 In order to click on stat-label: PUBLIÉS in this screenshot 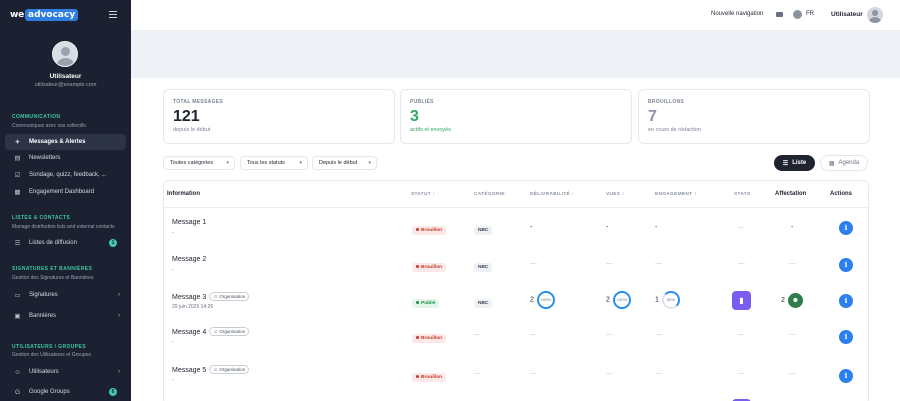, I will do `click(422, 102)`.